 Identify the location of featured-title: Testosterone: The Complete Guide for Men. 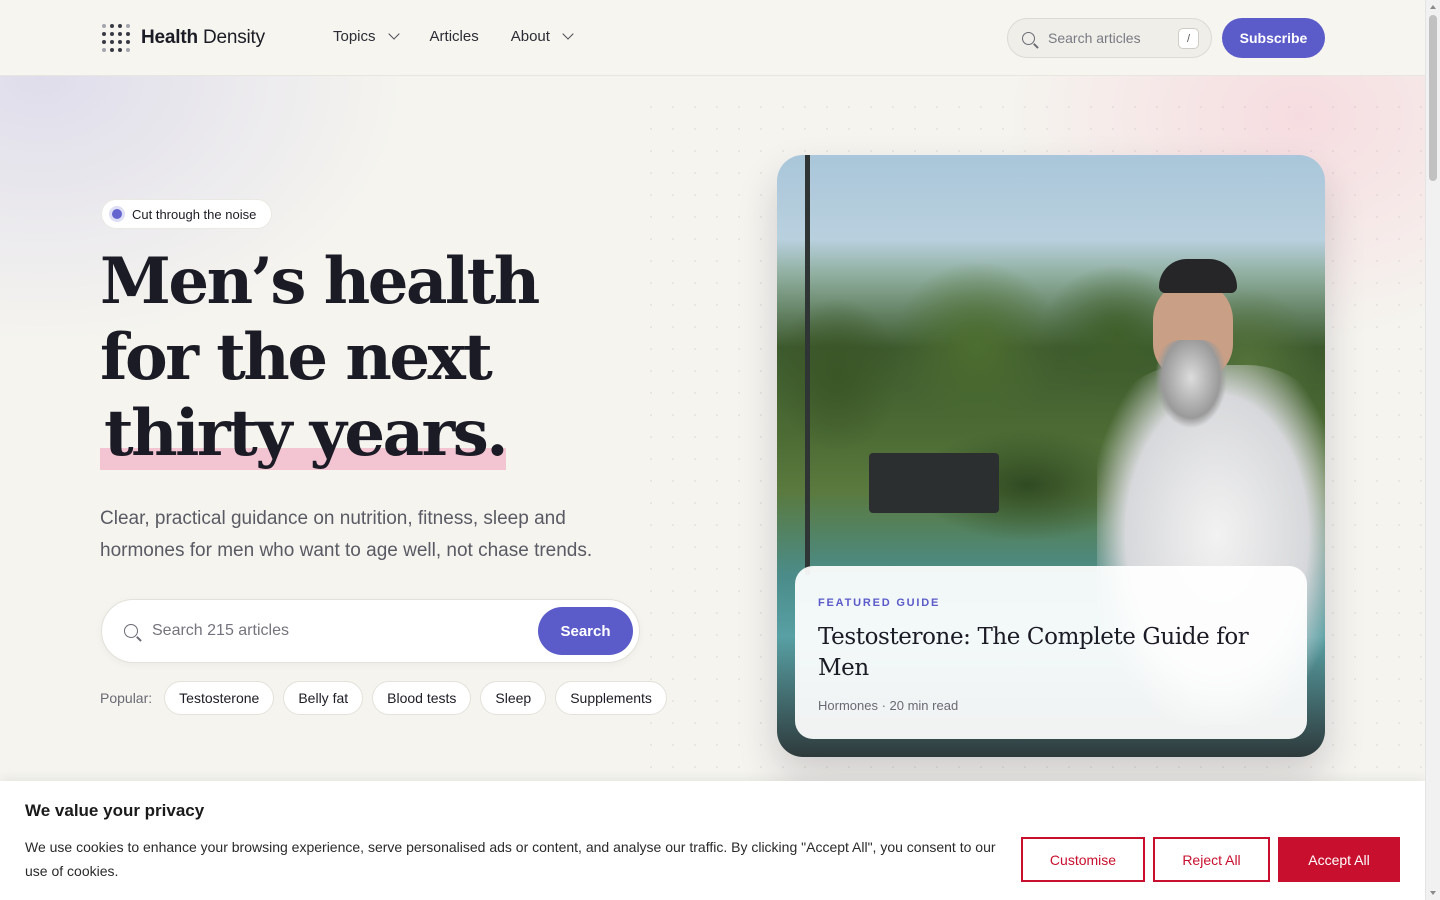
(1051, 653).